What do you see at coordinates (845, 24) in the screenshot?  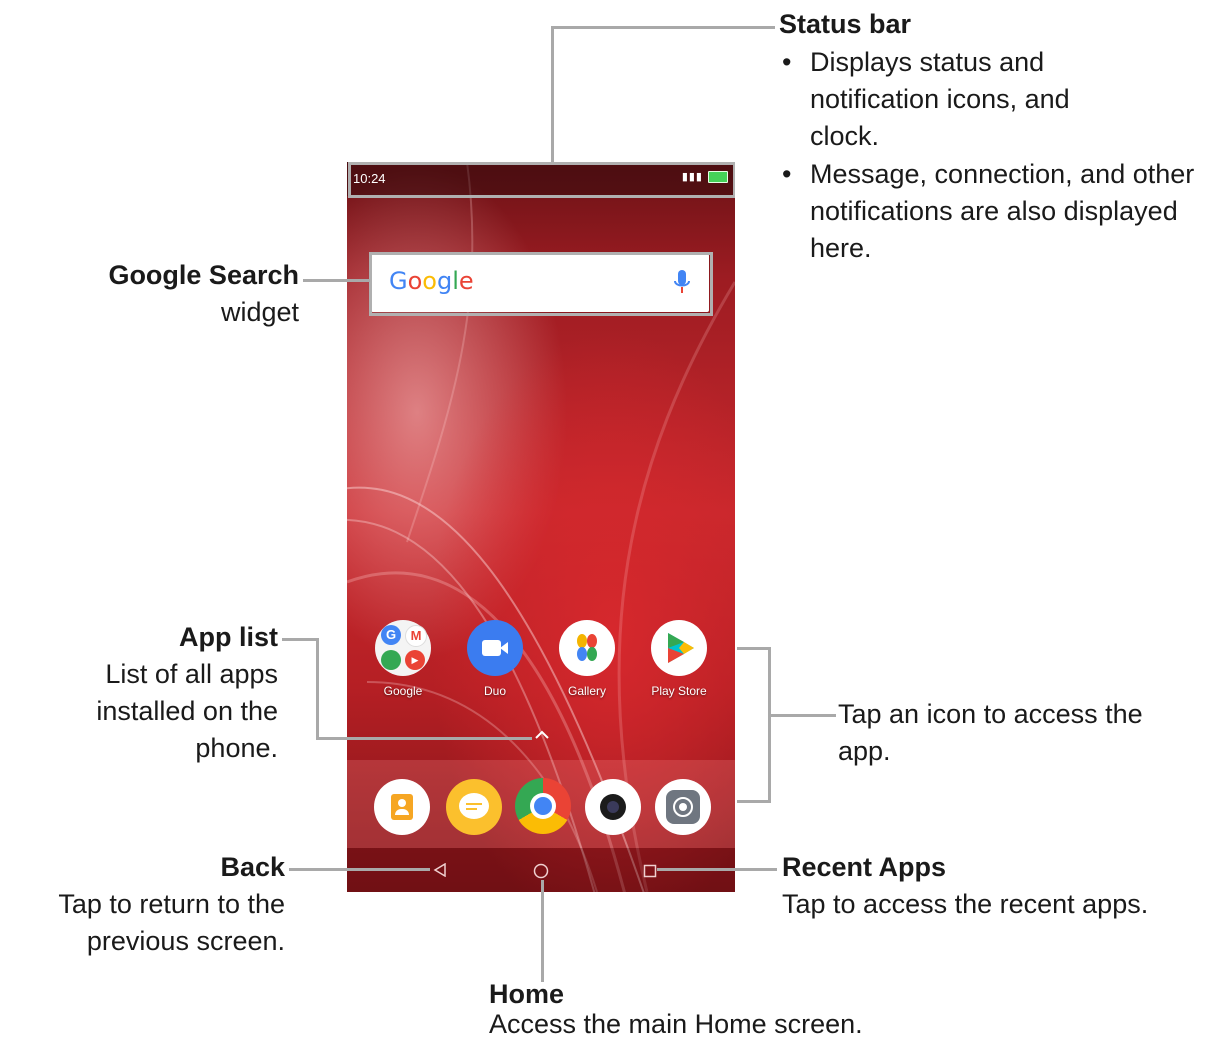 I see `status-bar-title: Status bar` at bounding box center [845, 24].